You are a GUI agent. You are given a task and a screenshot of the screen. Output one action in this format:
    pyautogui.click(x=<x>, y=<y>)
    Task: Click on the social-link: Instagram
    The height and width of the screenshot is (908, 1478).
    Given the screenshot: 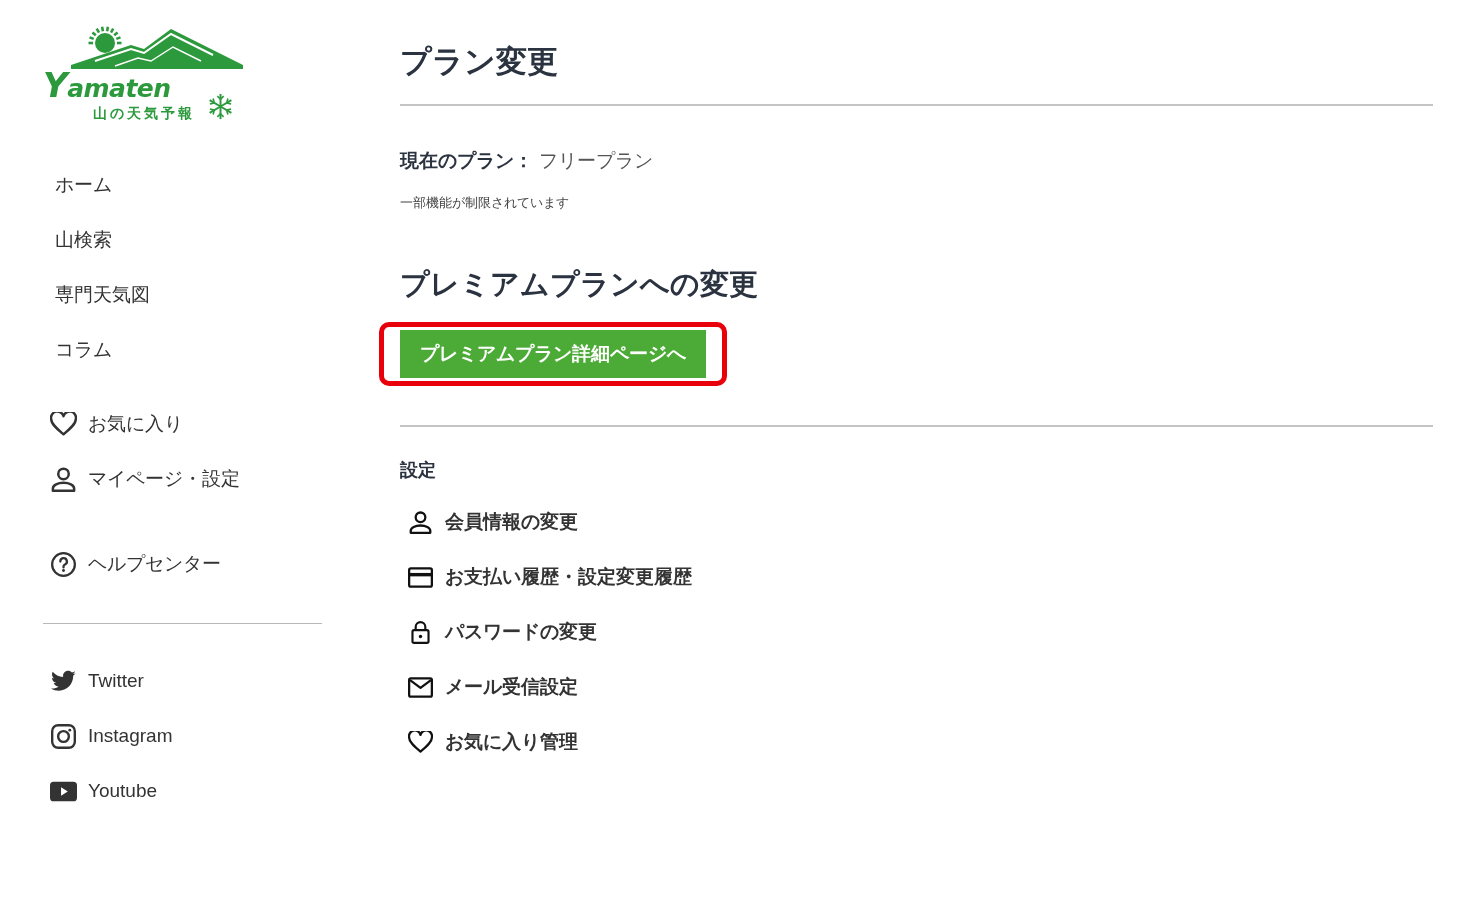 What is the action you would take?
    pyautogui.click(x=111, y=736)
    